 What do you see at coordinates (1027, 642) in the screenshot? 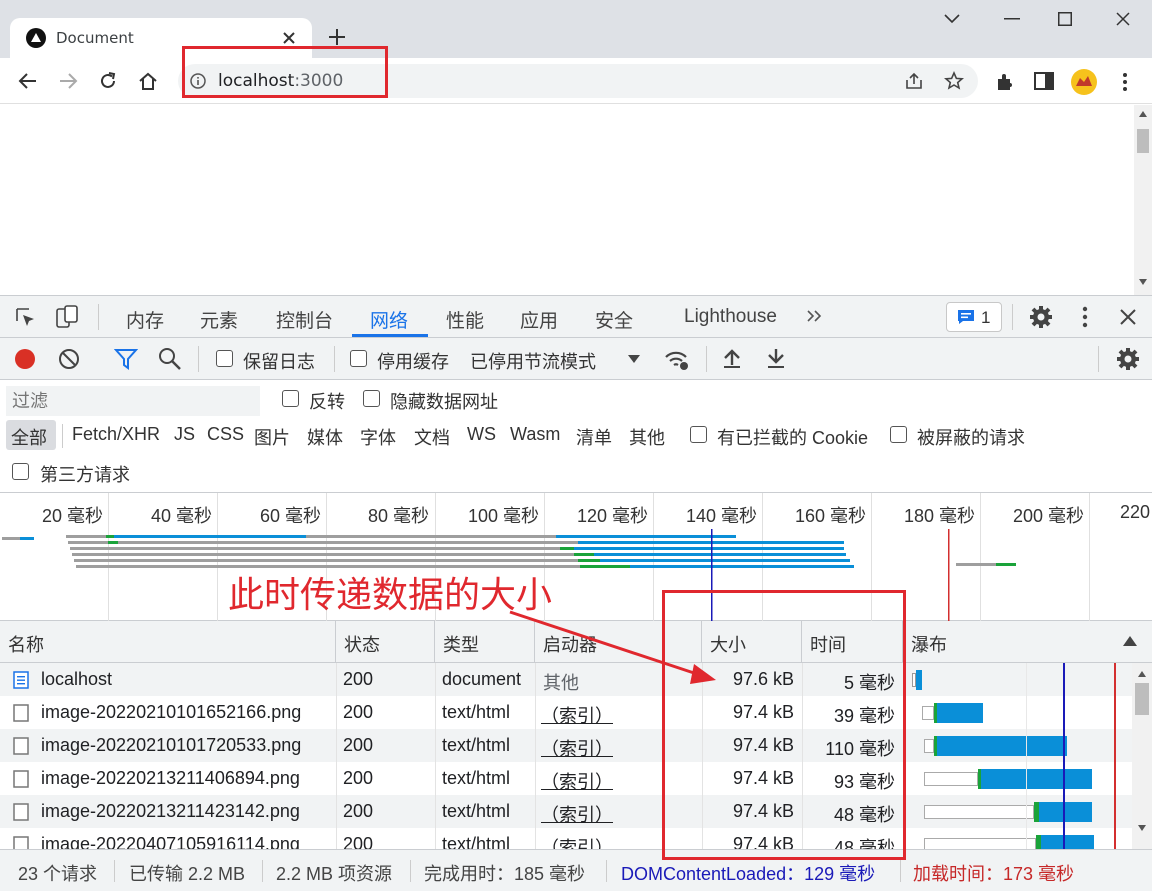
I see `column-header-waterfall: 瀑布` at bounding box center [1027, 642].